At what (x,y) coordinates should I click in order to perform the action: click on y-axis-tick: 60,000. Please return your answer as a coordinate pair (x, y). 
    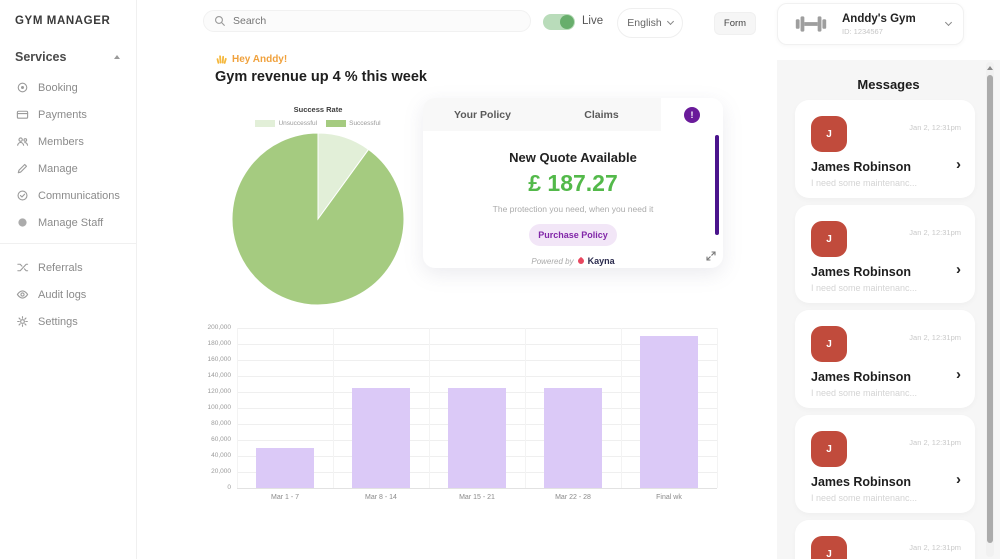
    Looking at the image, I should click on (221, 439).